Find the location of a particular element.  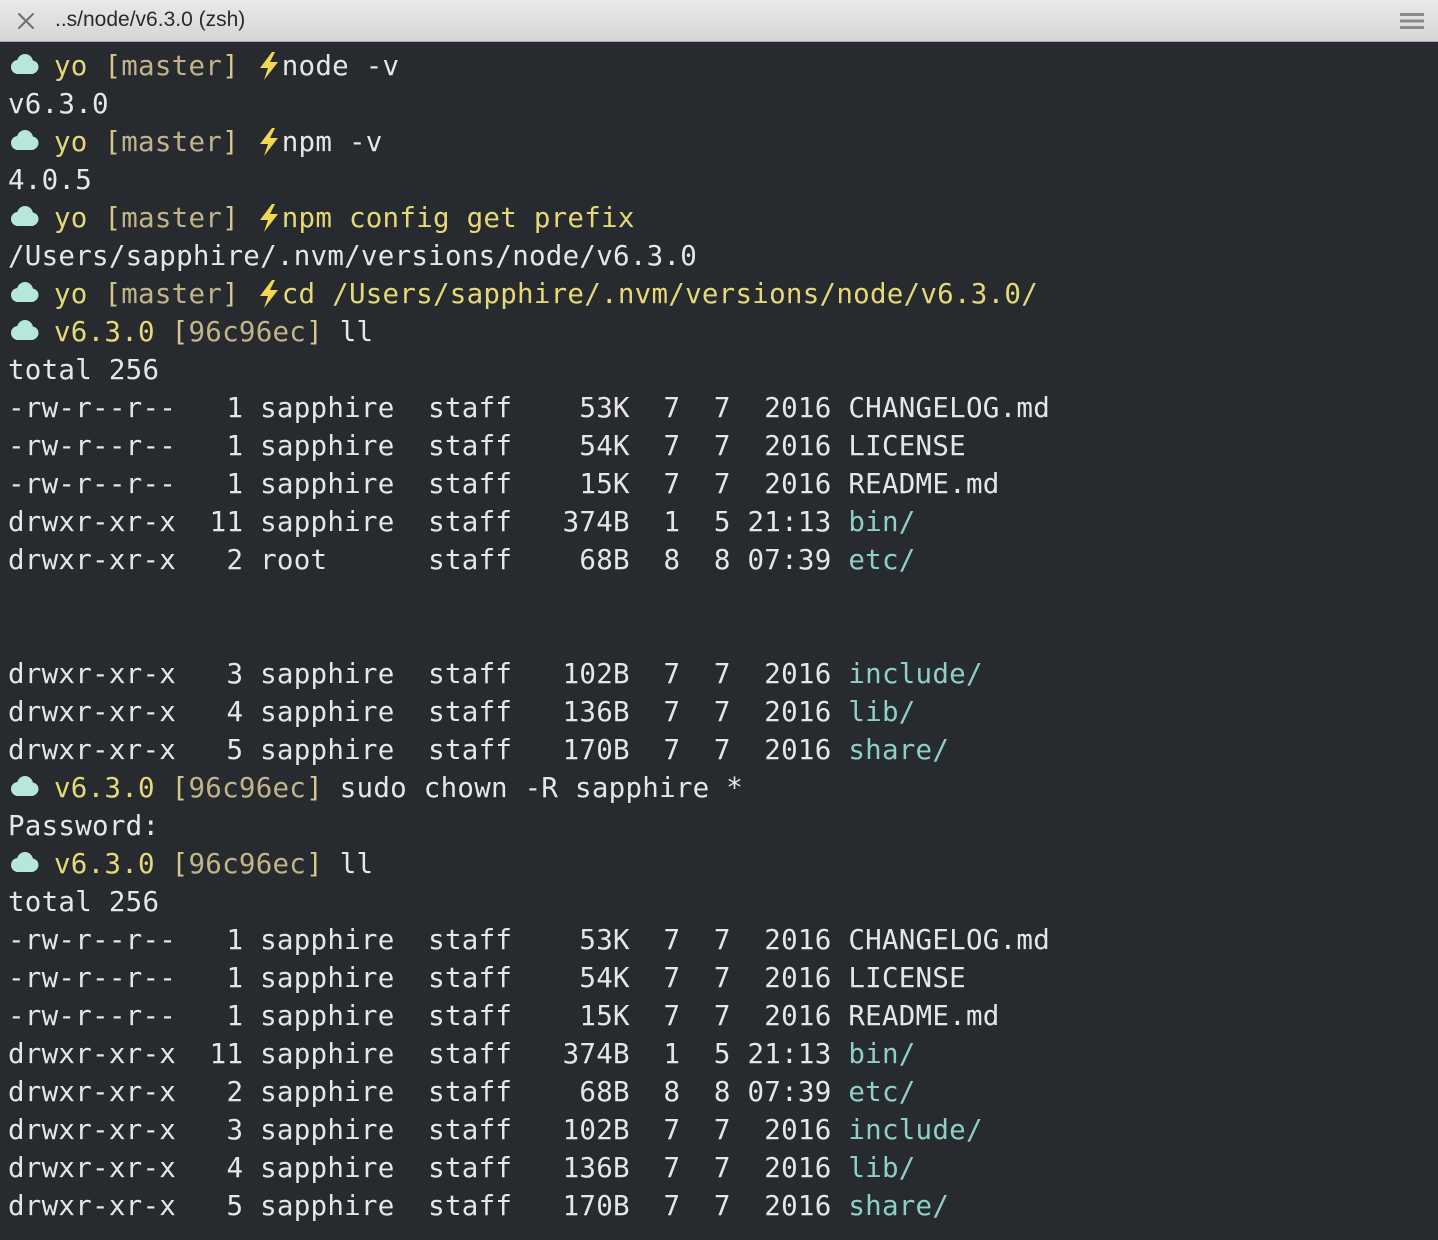

prompt-line: yo [master] node -v is located at coordinates (203, 66).